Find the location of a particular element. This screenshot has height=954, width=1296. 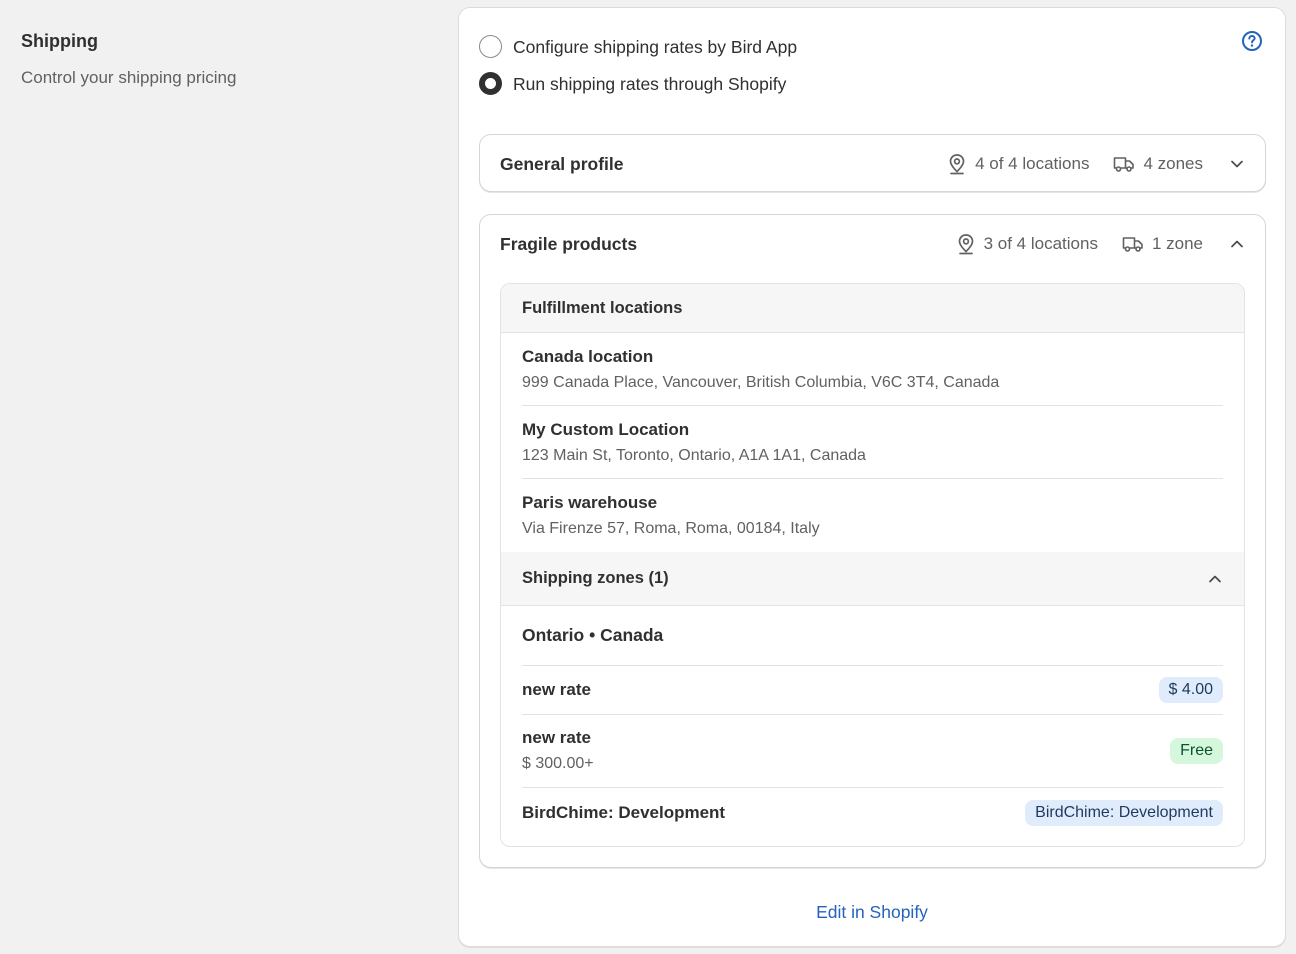

edit-in-shopify-label: Edit in Shopify is located at coordinates (872, 912).